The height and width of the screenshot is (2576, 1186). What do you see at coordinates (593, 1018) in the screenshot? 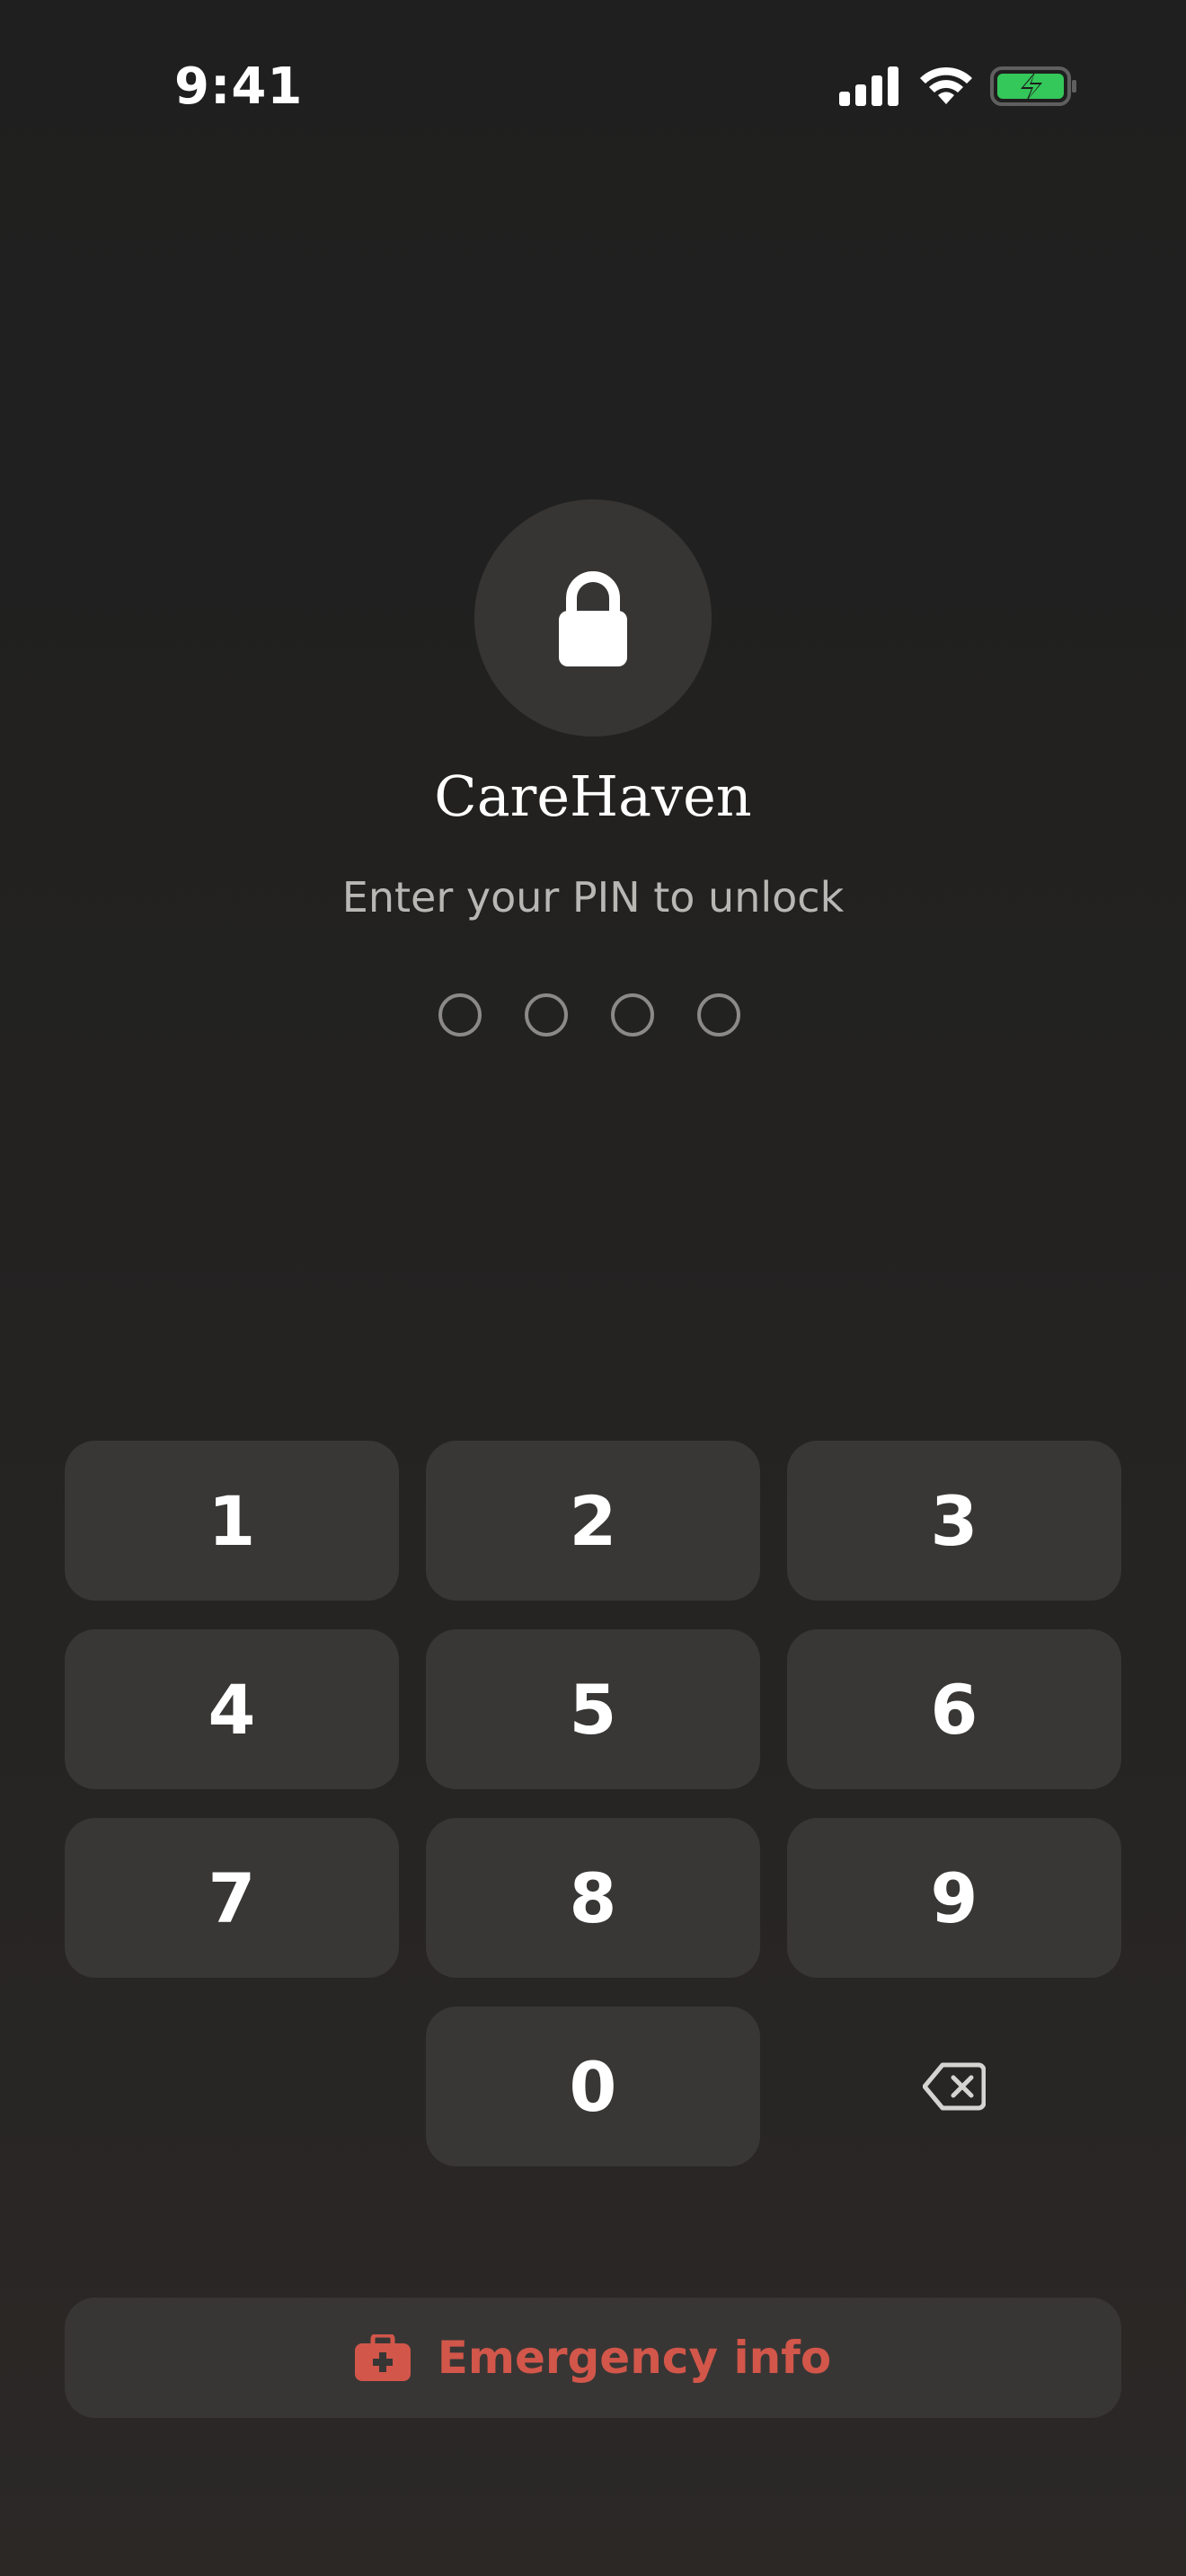
I see `pin-indicator` at bounding box center [593, 1018].